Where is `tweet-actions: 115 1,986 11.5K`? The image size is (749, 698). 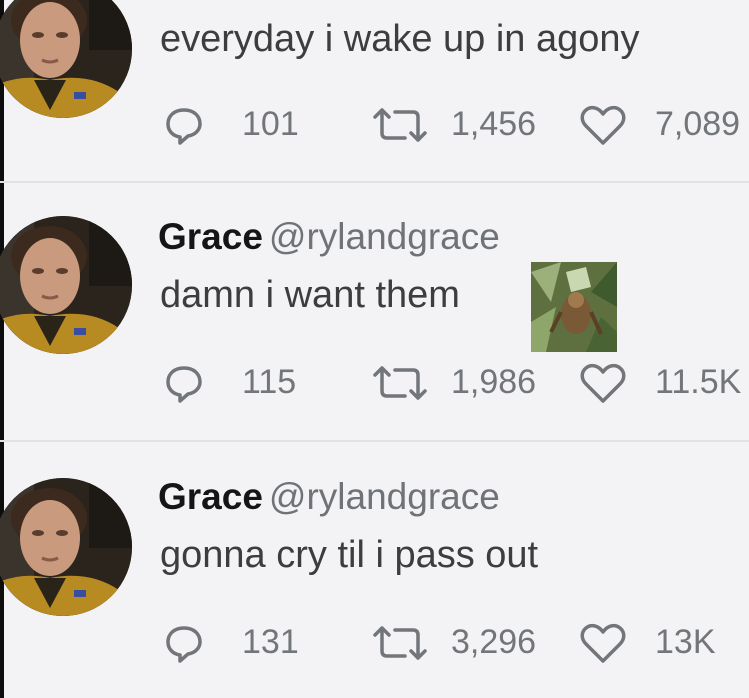 tweet-actions: 115 1,986 11.5K is located at coordinates (456, 382).